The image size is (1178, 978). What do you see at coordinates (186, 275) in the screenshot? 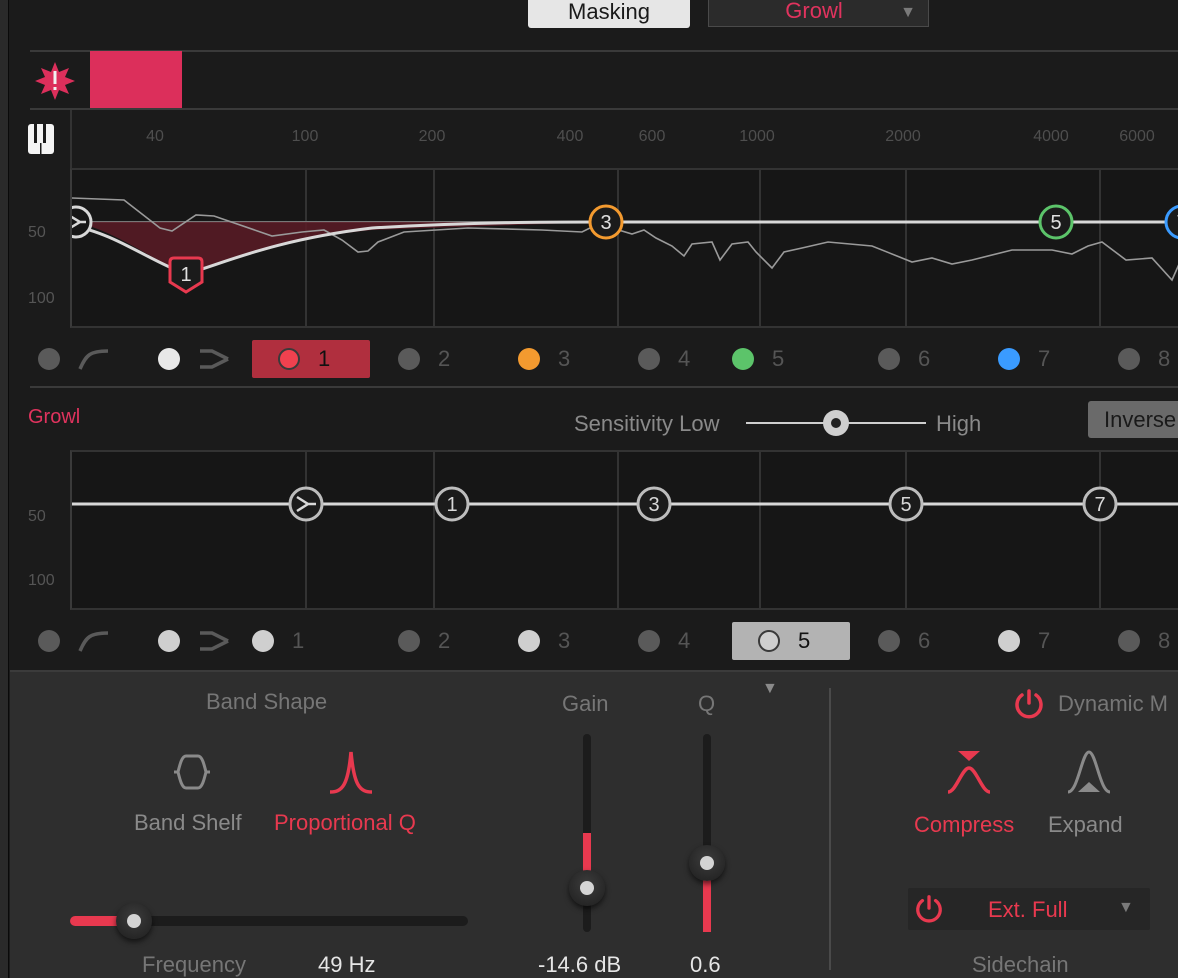
I see `eq-node-1: 1` at bounding box center [186, 275].